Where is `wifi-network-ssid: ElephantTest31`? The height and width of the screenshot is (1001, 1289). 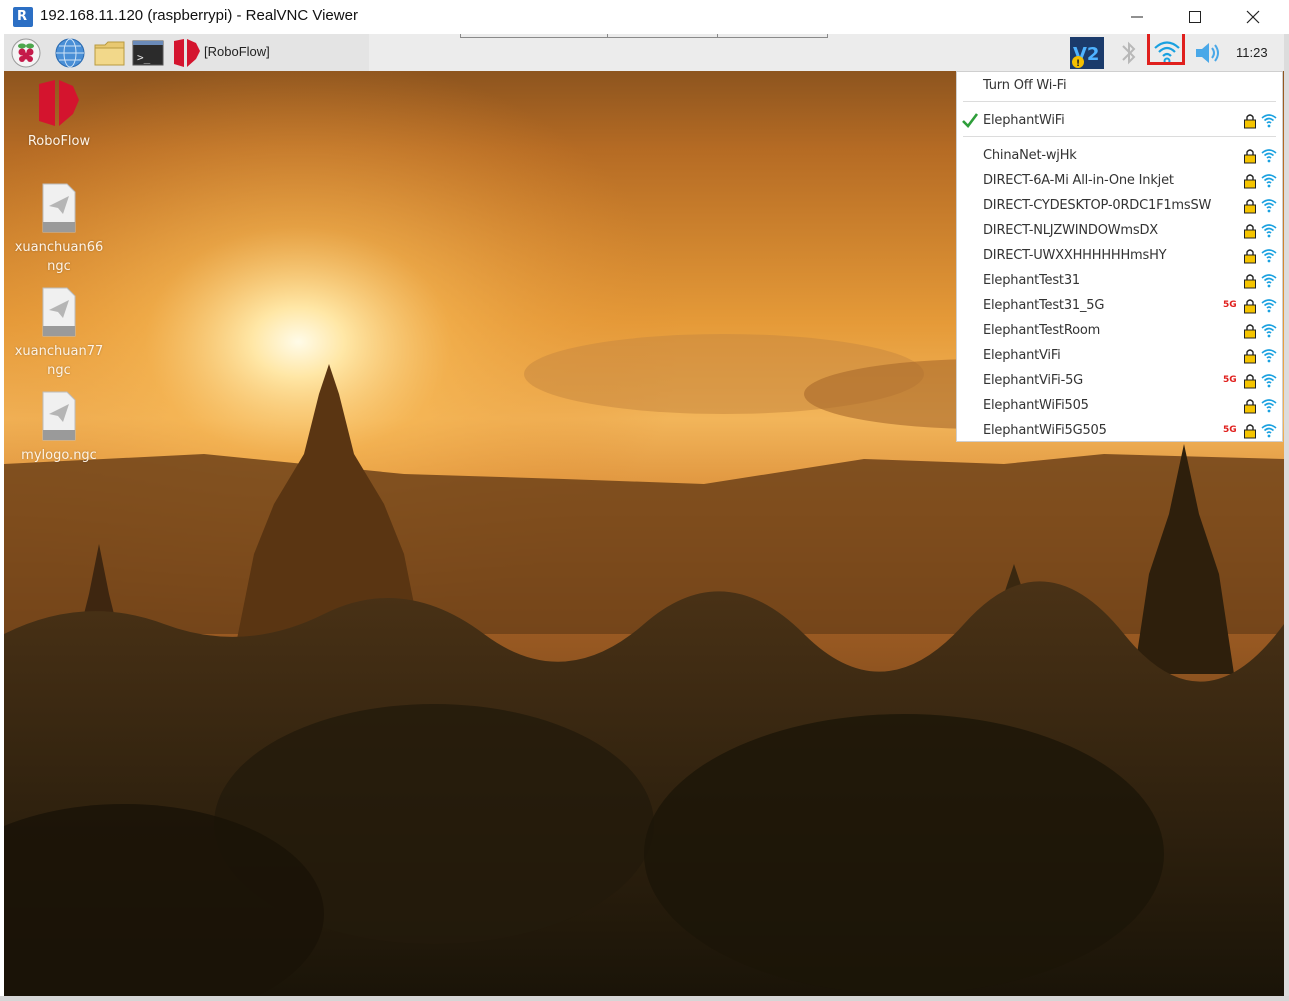 wifi-network-ssid: ElephantTest31 is located at coordinates (1031, 280).